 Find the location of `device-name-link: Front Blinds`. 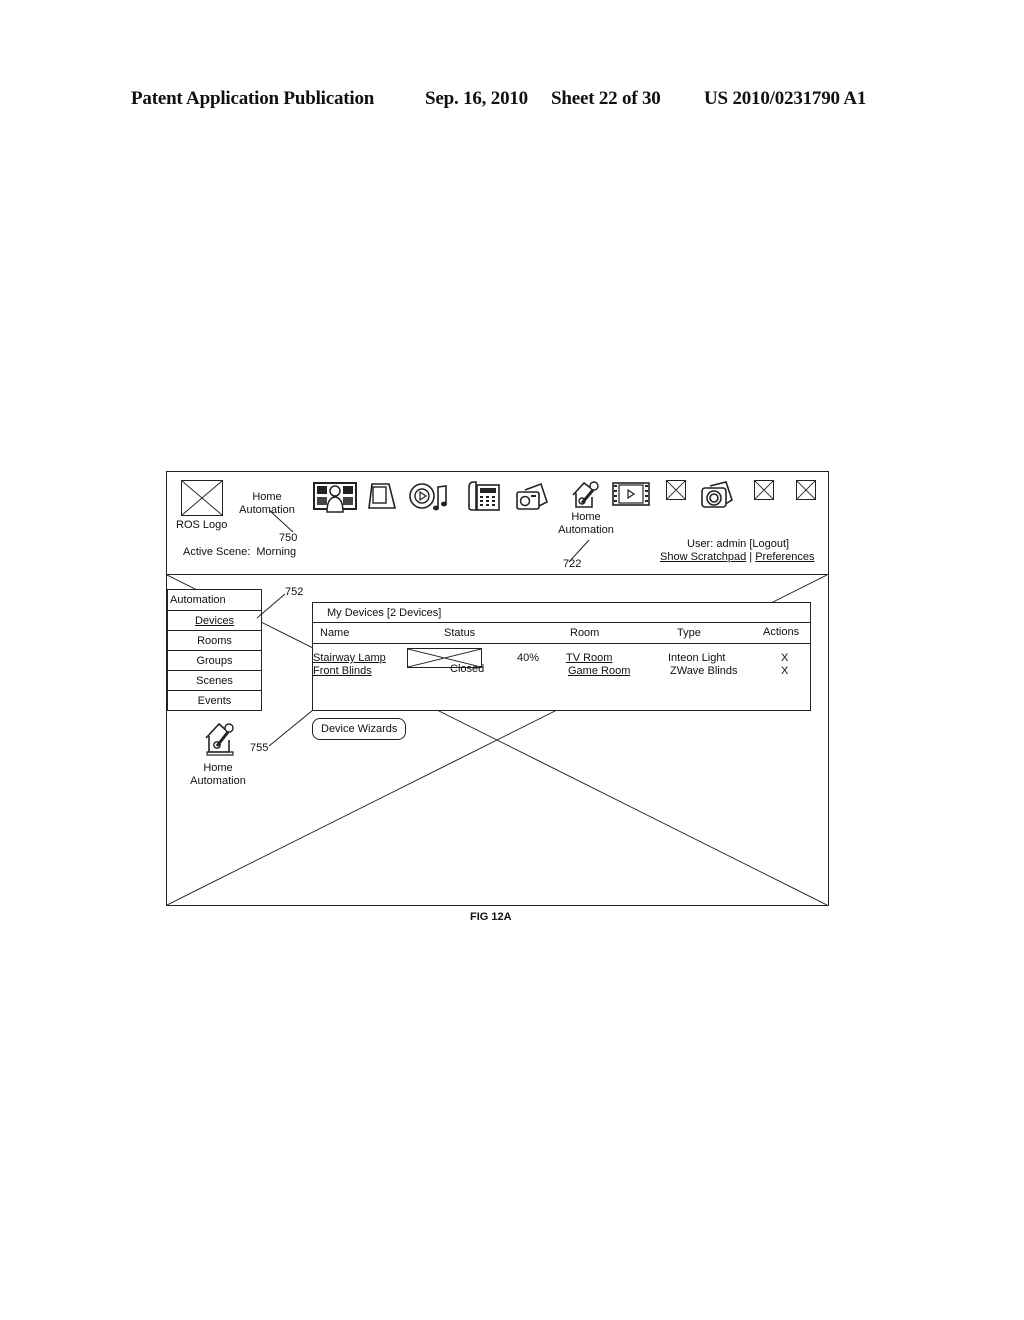

device-name-link: Front Blinds is located at coordinates (342, 671).